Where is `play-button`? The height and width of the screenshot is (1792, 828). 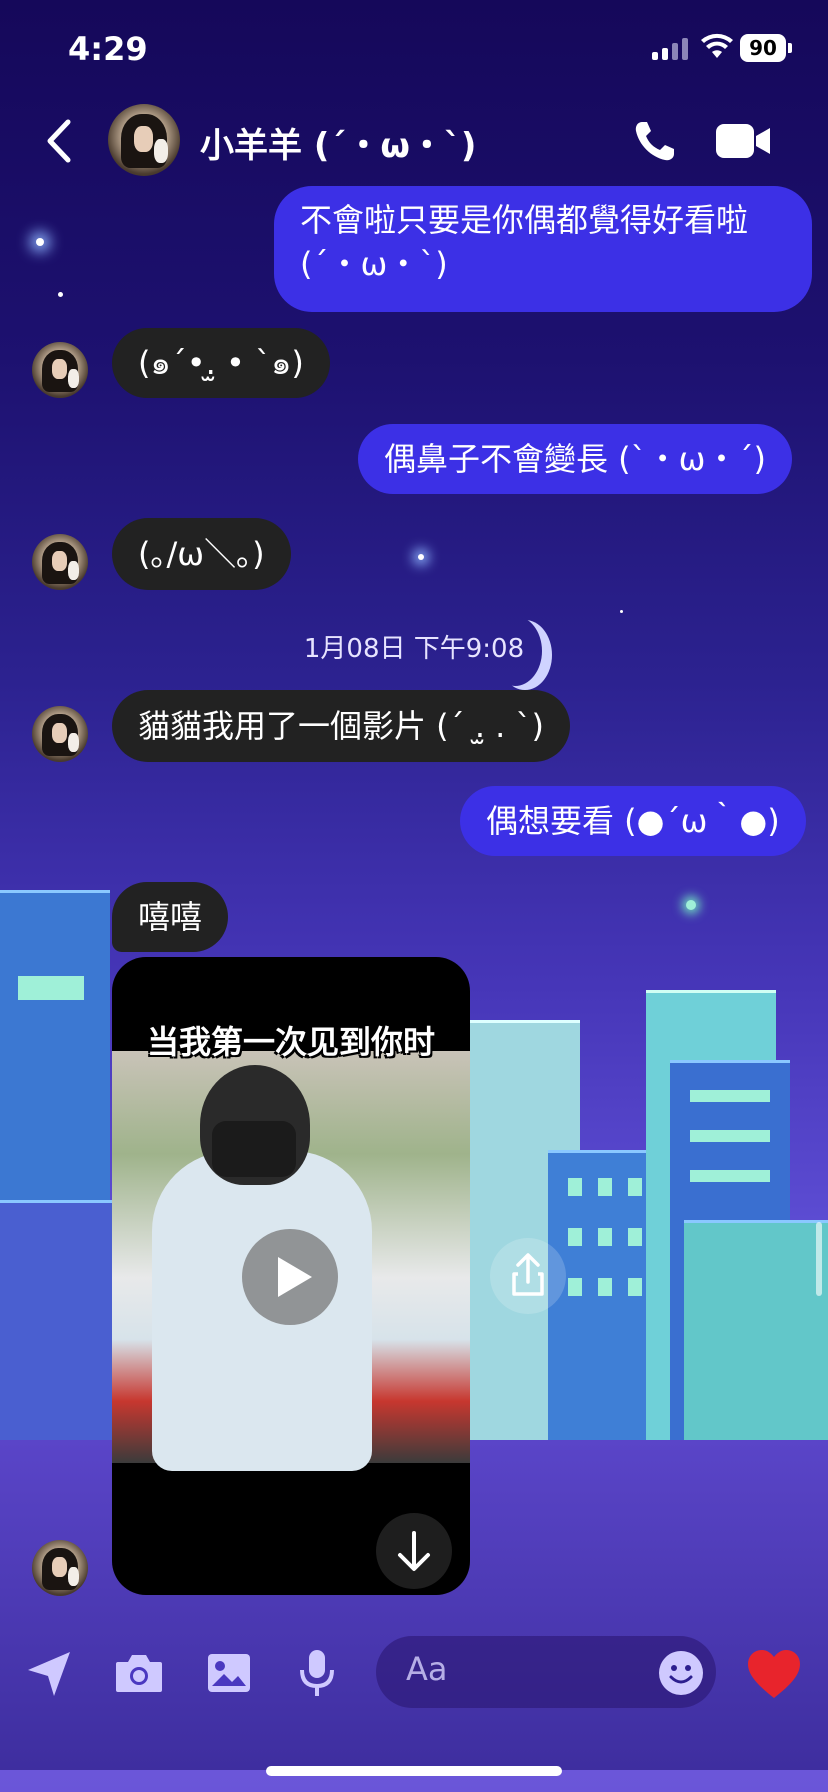 play-button is located at coordinates (290, 1277).